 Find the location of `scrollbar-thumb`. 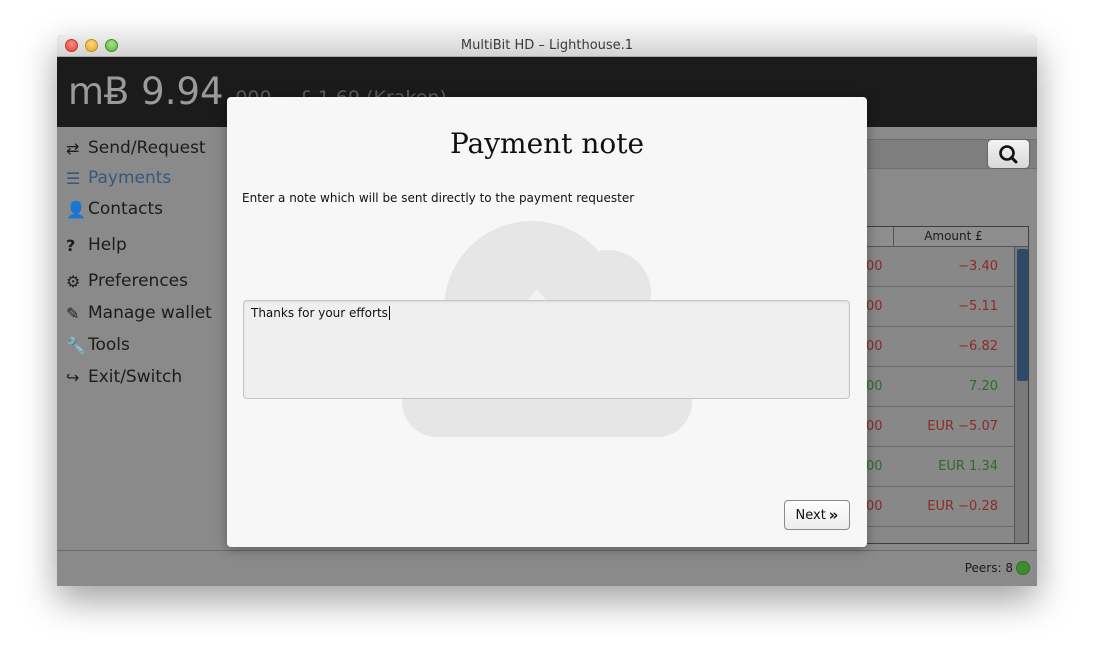

scrollbar-thumb is located at coordinates (1022, 315).